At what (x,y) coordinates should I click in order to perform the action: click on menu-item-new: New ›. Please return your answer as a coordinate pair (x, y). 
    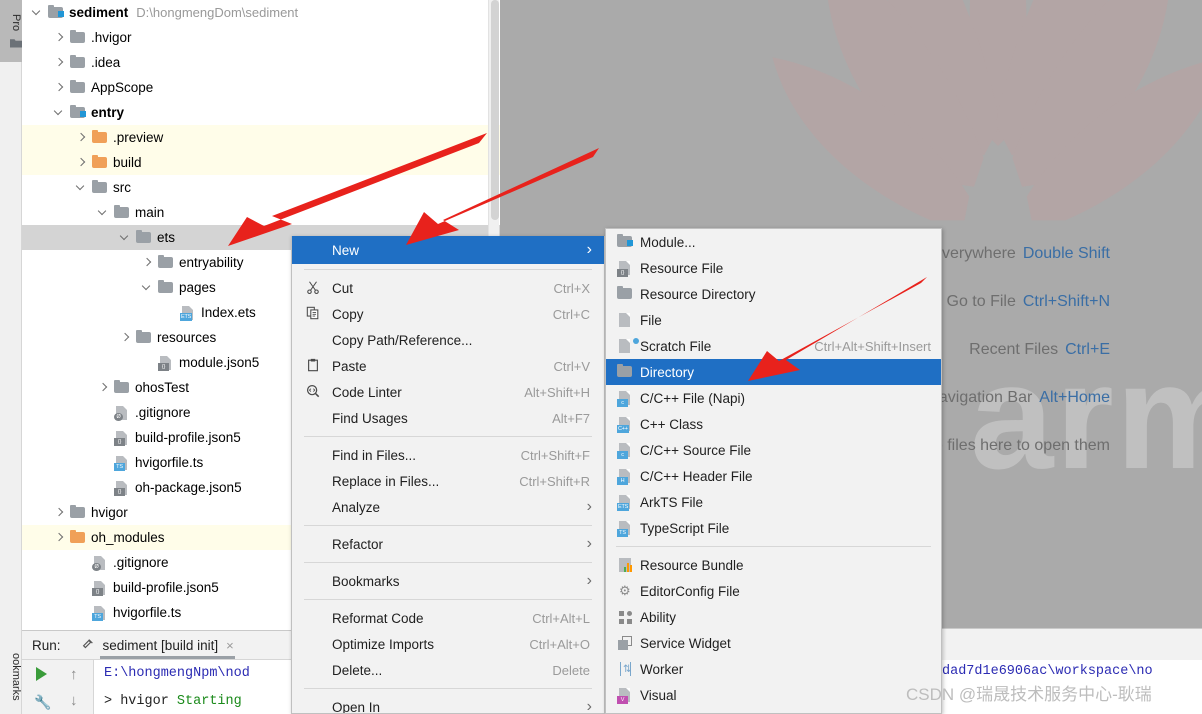
    Looking at the image, I should click on (448, 250).